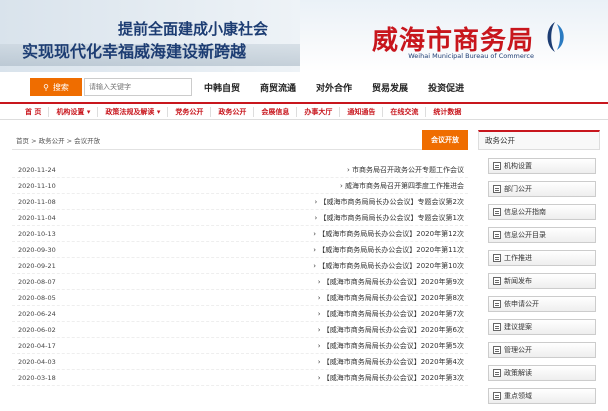 This screenshot has height=411, width=608. Describe the element at coordinates (37, 345) in the screenshot. I see `list-item-date: 2020-04-17` at that location.